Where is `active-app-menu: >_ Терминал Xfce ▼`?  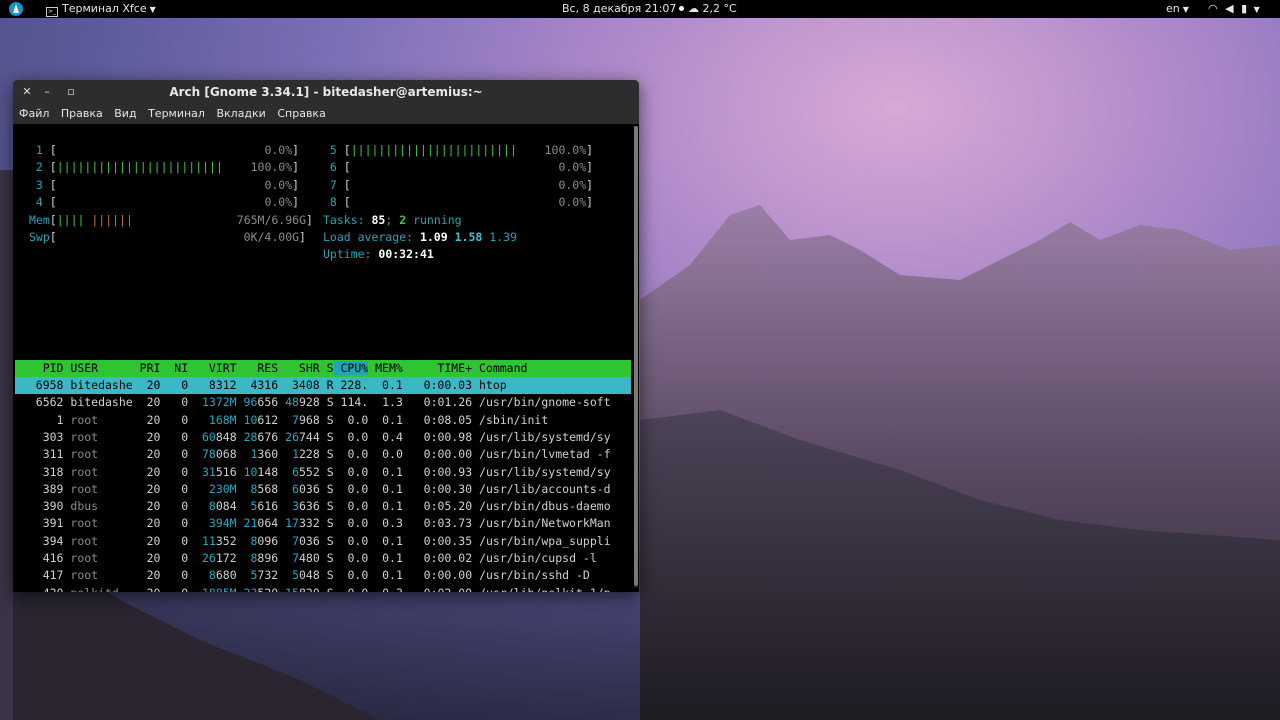
active-app-menu: >_ Терминал Xfce ▼ is located at coordinates (101, 9).